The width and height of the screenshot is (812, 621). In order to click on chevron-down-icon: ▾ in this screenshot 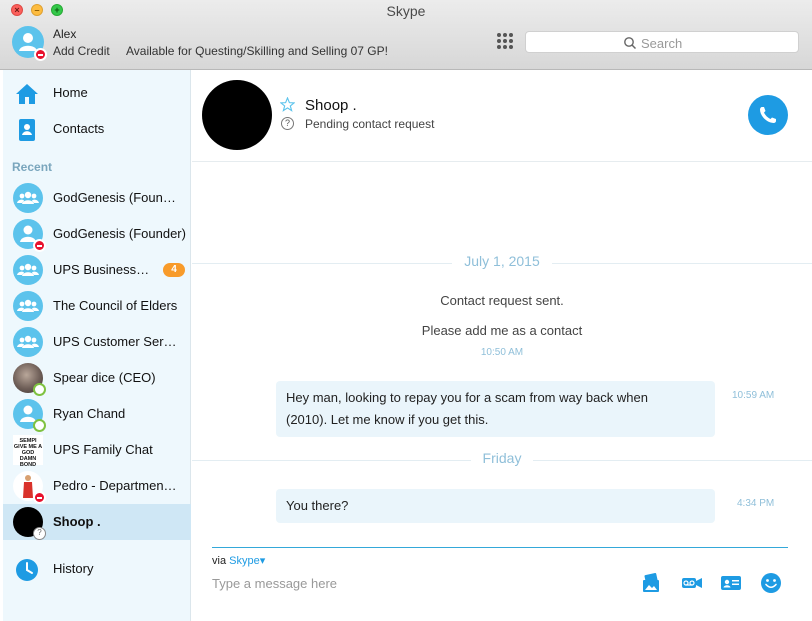, I will do `click(262, 561)`.